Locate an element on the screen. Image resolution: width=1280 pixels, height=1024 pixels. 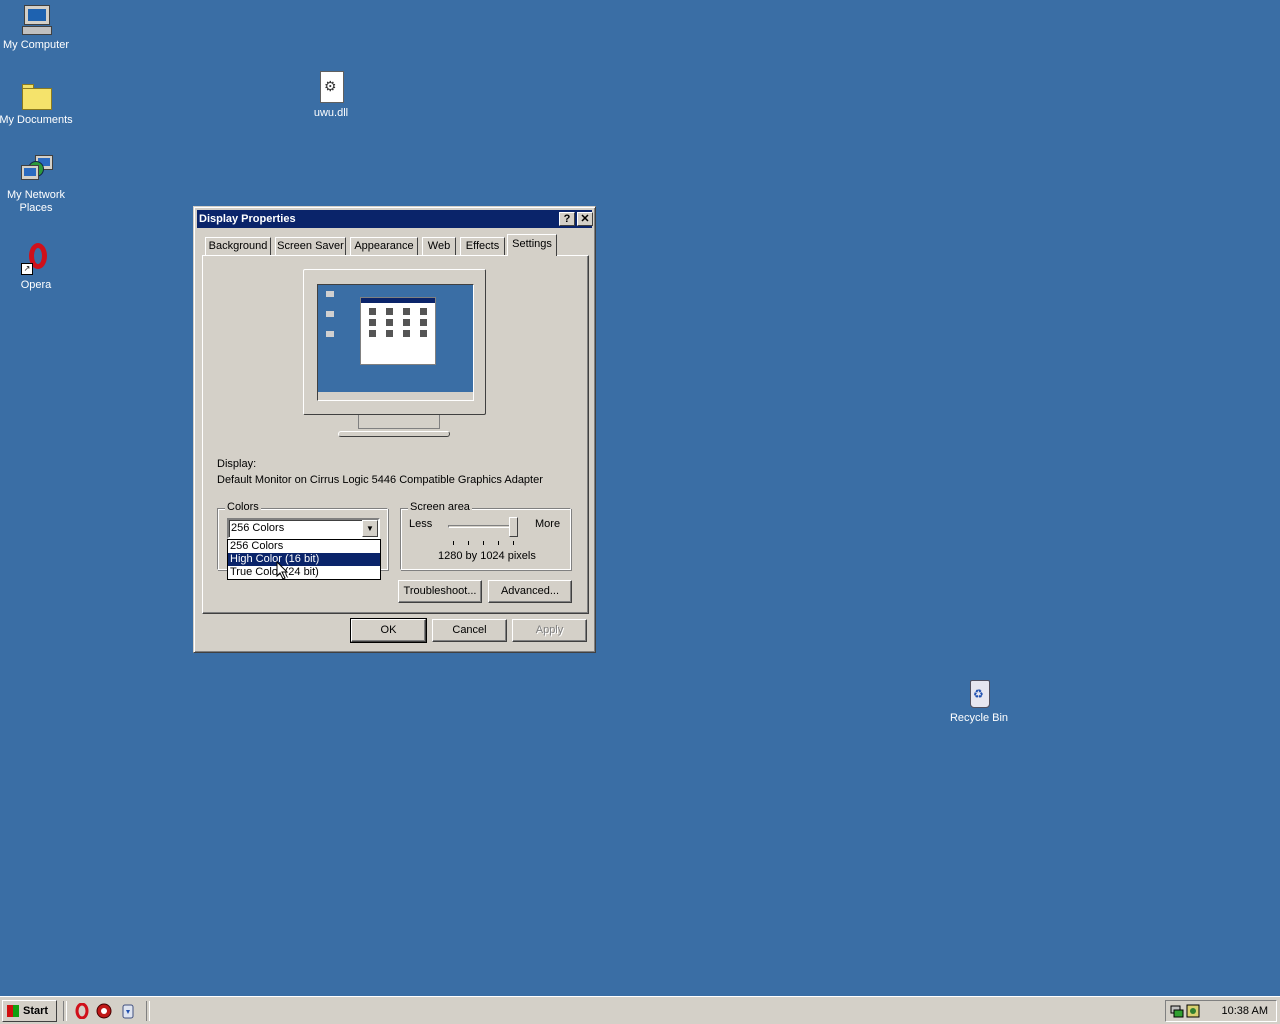
desktop-icon-recycle-bin: Recycle Bin is located at coordinates (979, 700).